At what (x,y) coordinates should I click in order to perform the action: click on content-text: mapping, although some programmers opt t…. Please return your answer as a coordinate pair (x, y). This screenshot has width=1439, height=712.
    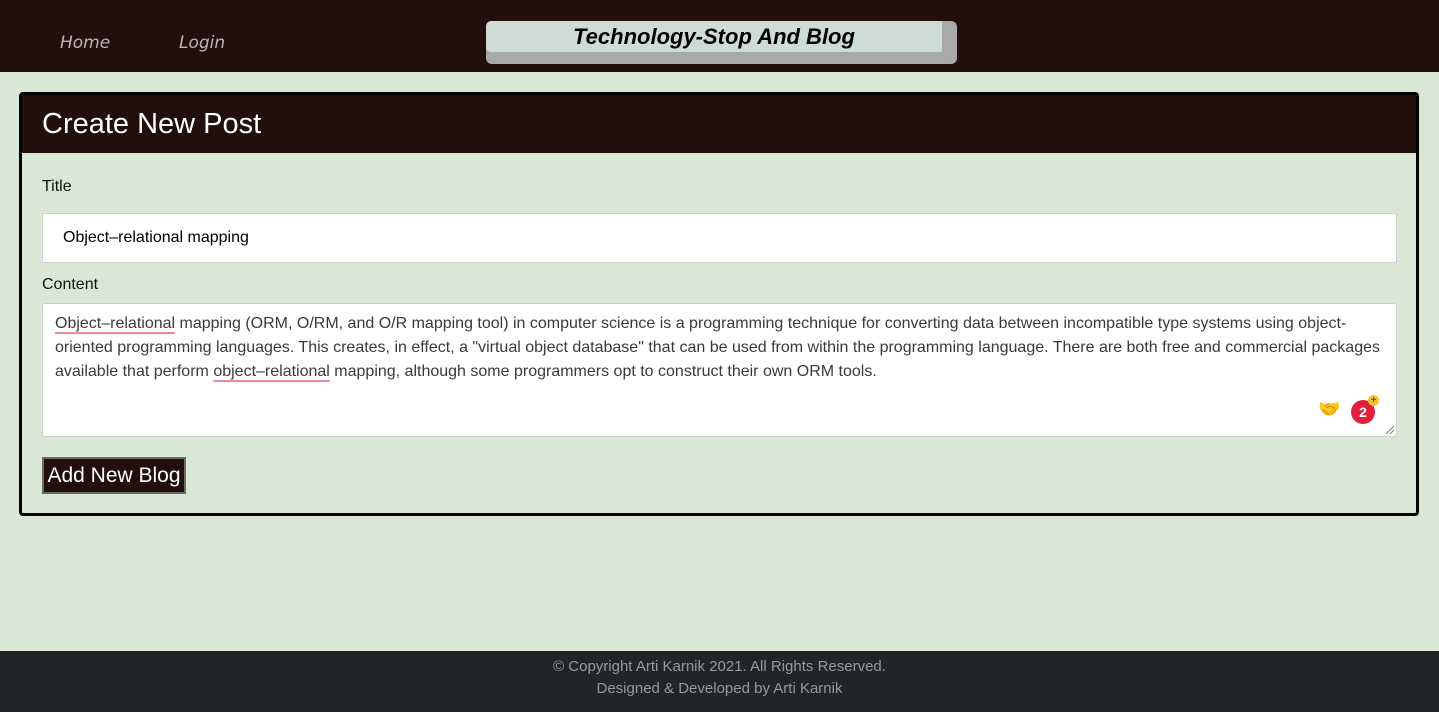
    Looking at the image, I should click on (603, 371).